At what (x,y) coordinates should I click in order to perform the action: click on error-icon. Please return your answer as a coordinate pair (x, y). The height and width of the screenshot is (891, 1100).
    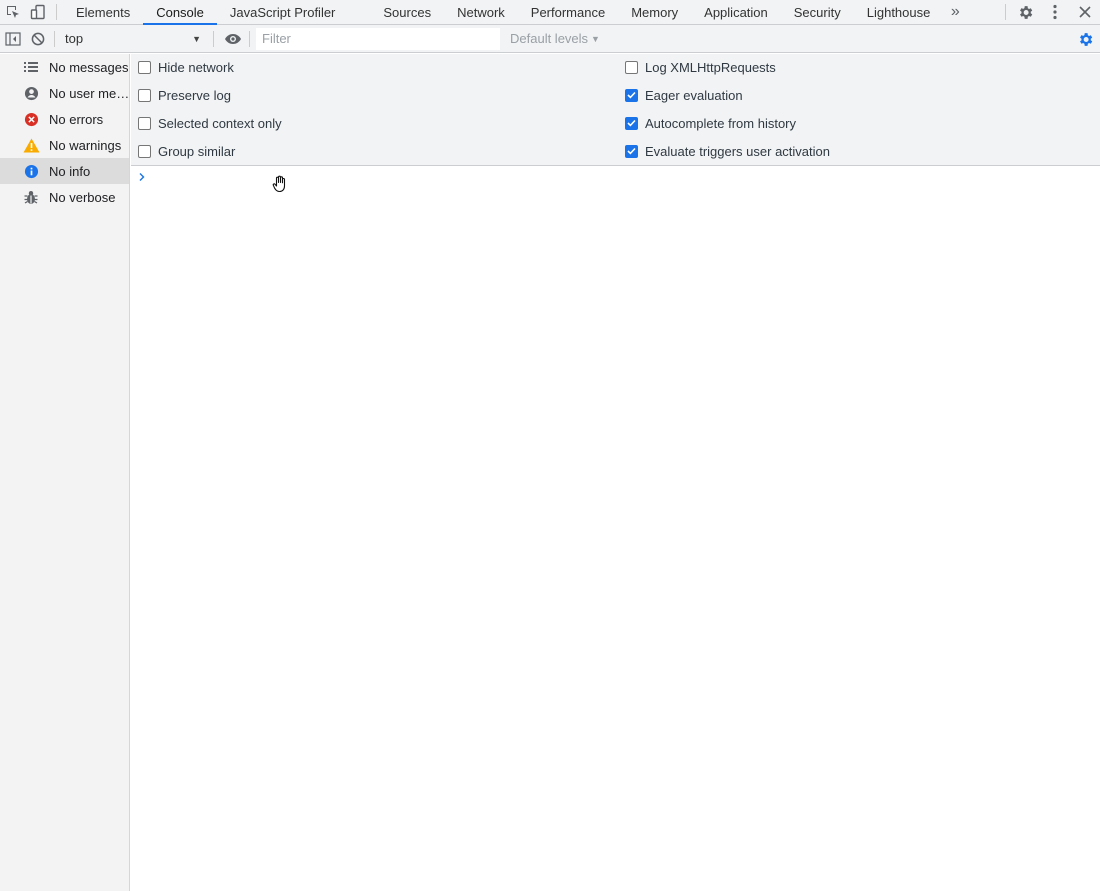
    Looking at the image, I should click on (31, 119).